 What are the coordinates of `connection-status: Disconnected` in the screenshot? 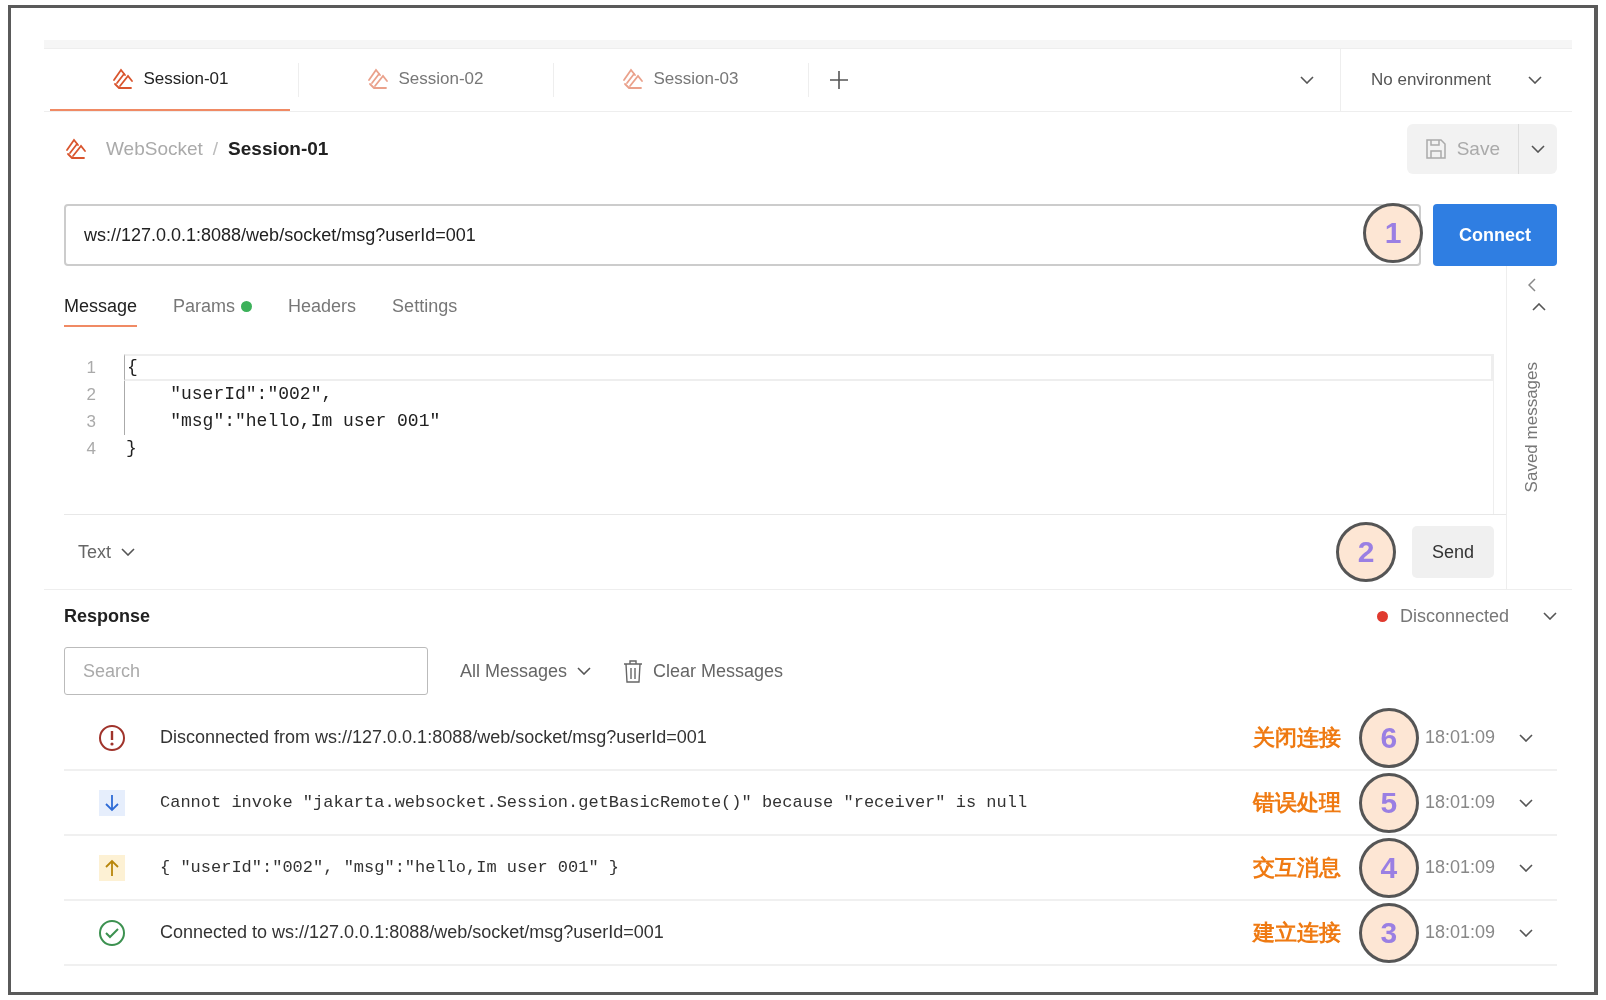 It's located at (1454, 616).